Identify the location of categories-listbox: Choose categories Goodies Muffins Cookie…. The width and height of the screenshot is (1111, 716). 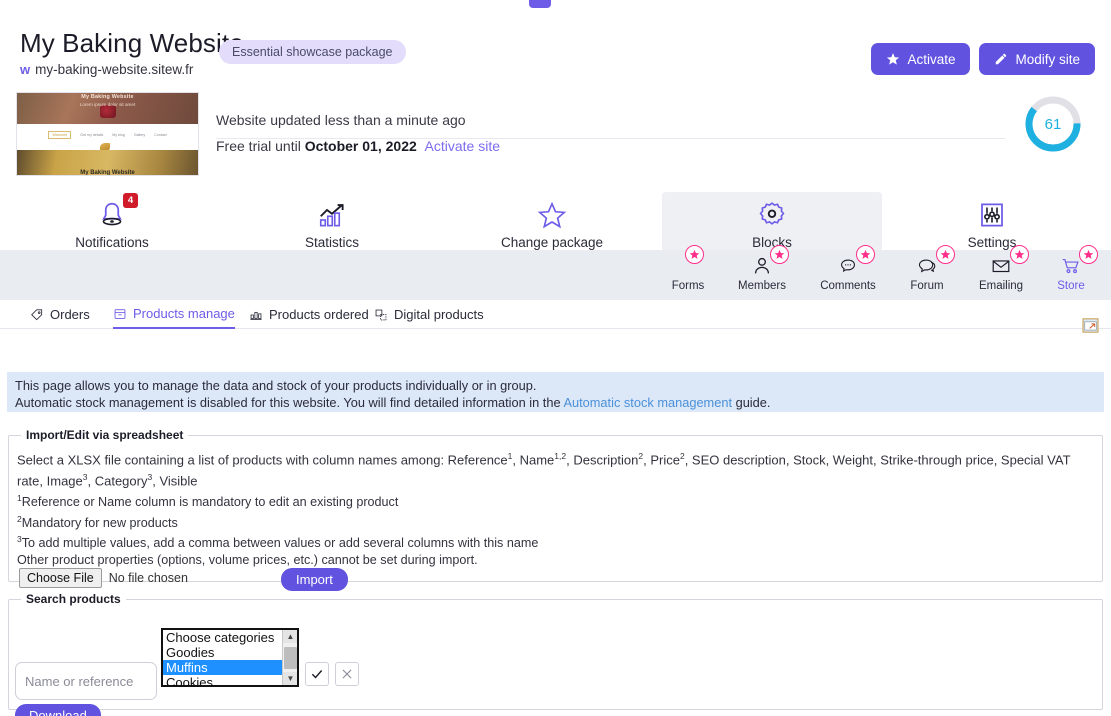
(230, 657).